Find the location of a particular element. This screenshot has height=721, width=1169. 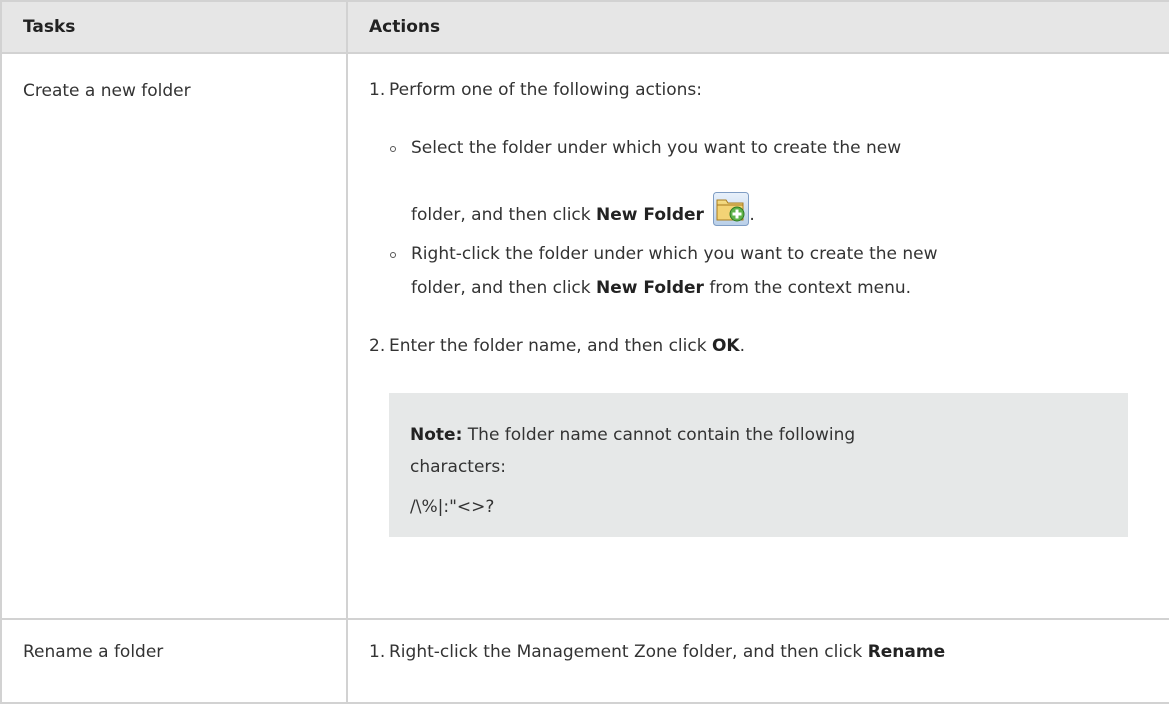

rename-label: Rename is located at coordinates (906, 652).